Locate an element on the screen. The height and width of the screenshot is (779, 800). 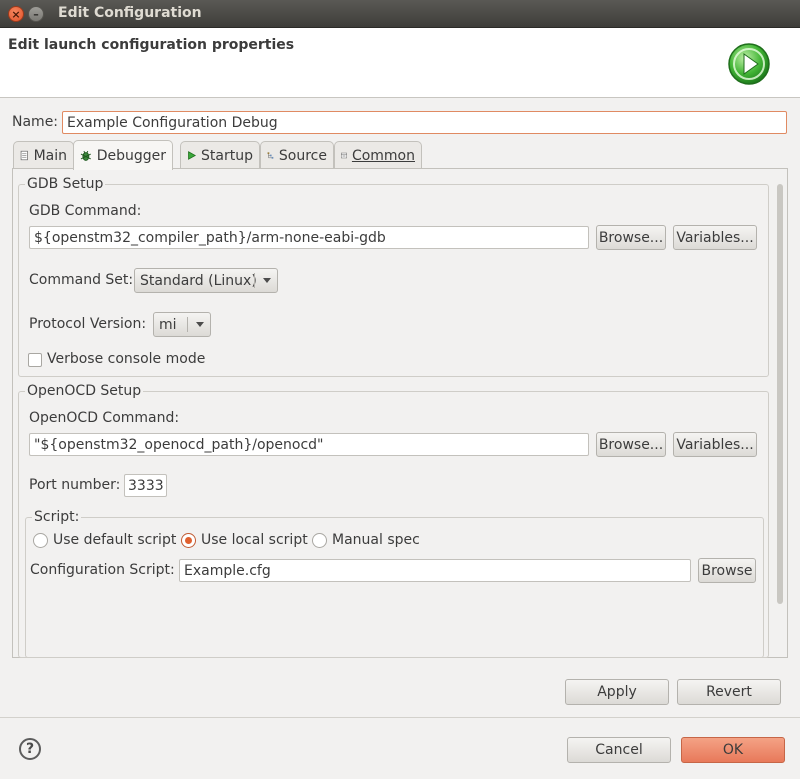
verbose-console-label: Verbose console mode is located at coordinates (126, 359).